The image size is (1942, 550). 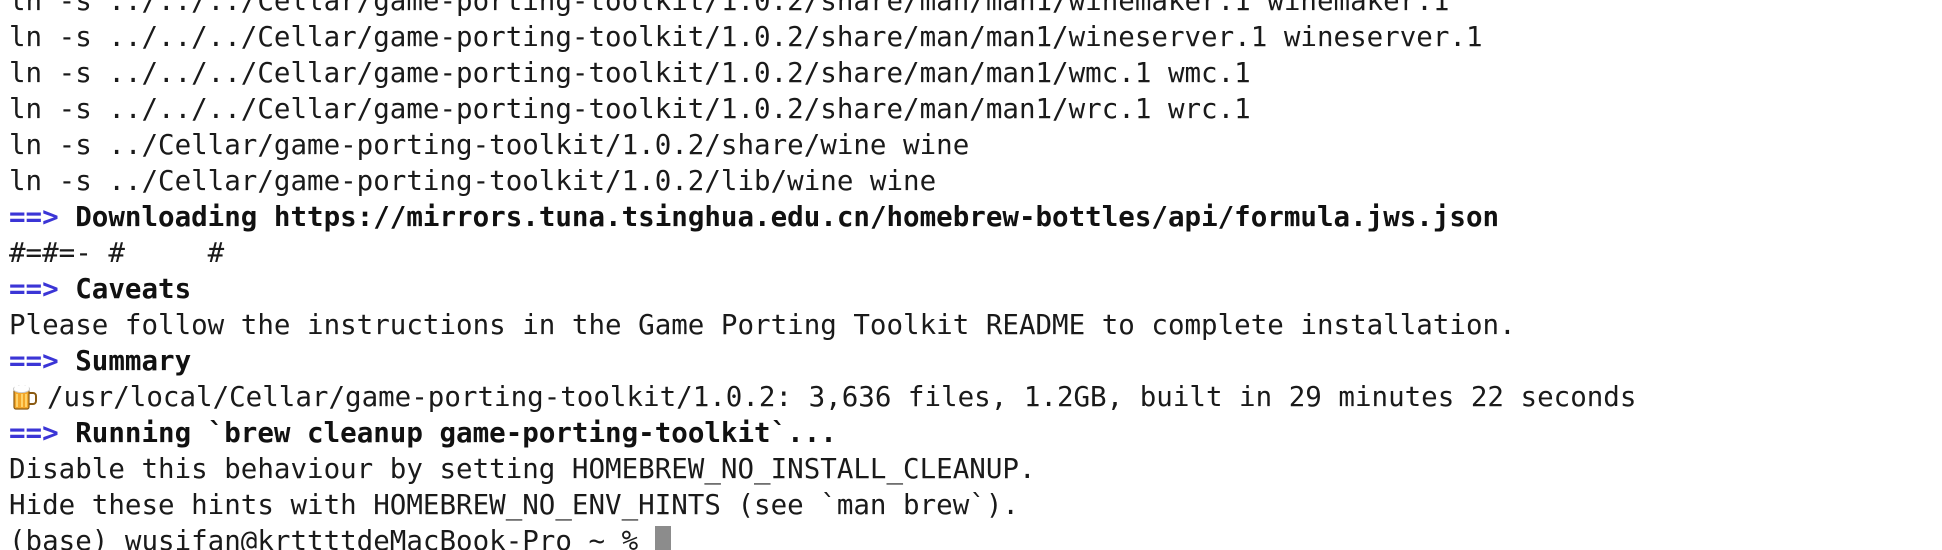 What do you see at coordinates (117, 253) in the screenshot?
I see `terminal-line-progress: #=#=- # #` at bounding box center [117, 253].